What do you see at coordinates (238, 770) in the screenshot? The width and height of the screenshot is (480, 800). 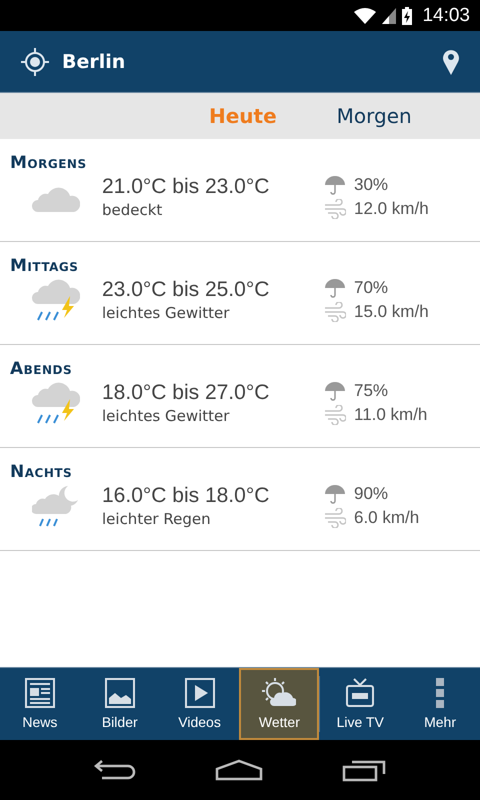 I see `home-icon` at bounding box center [238, 770].